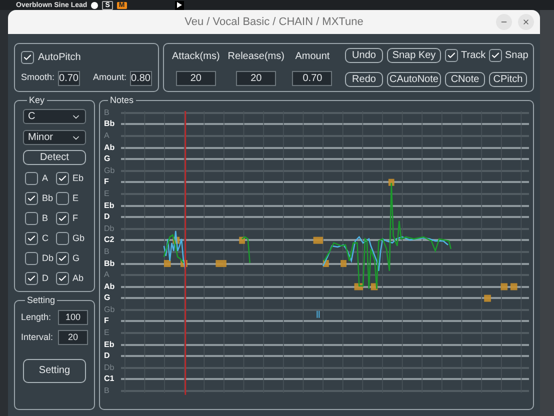 The width and height of the screenshot is (554, 416). I want to click on field-label: Release(ms), so click(256, 57).